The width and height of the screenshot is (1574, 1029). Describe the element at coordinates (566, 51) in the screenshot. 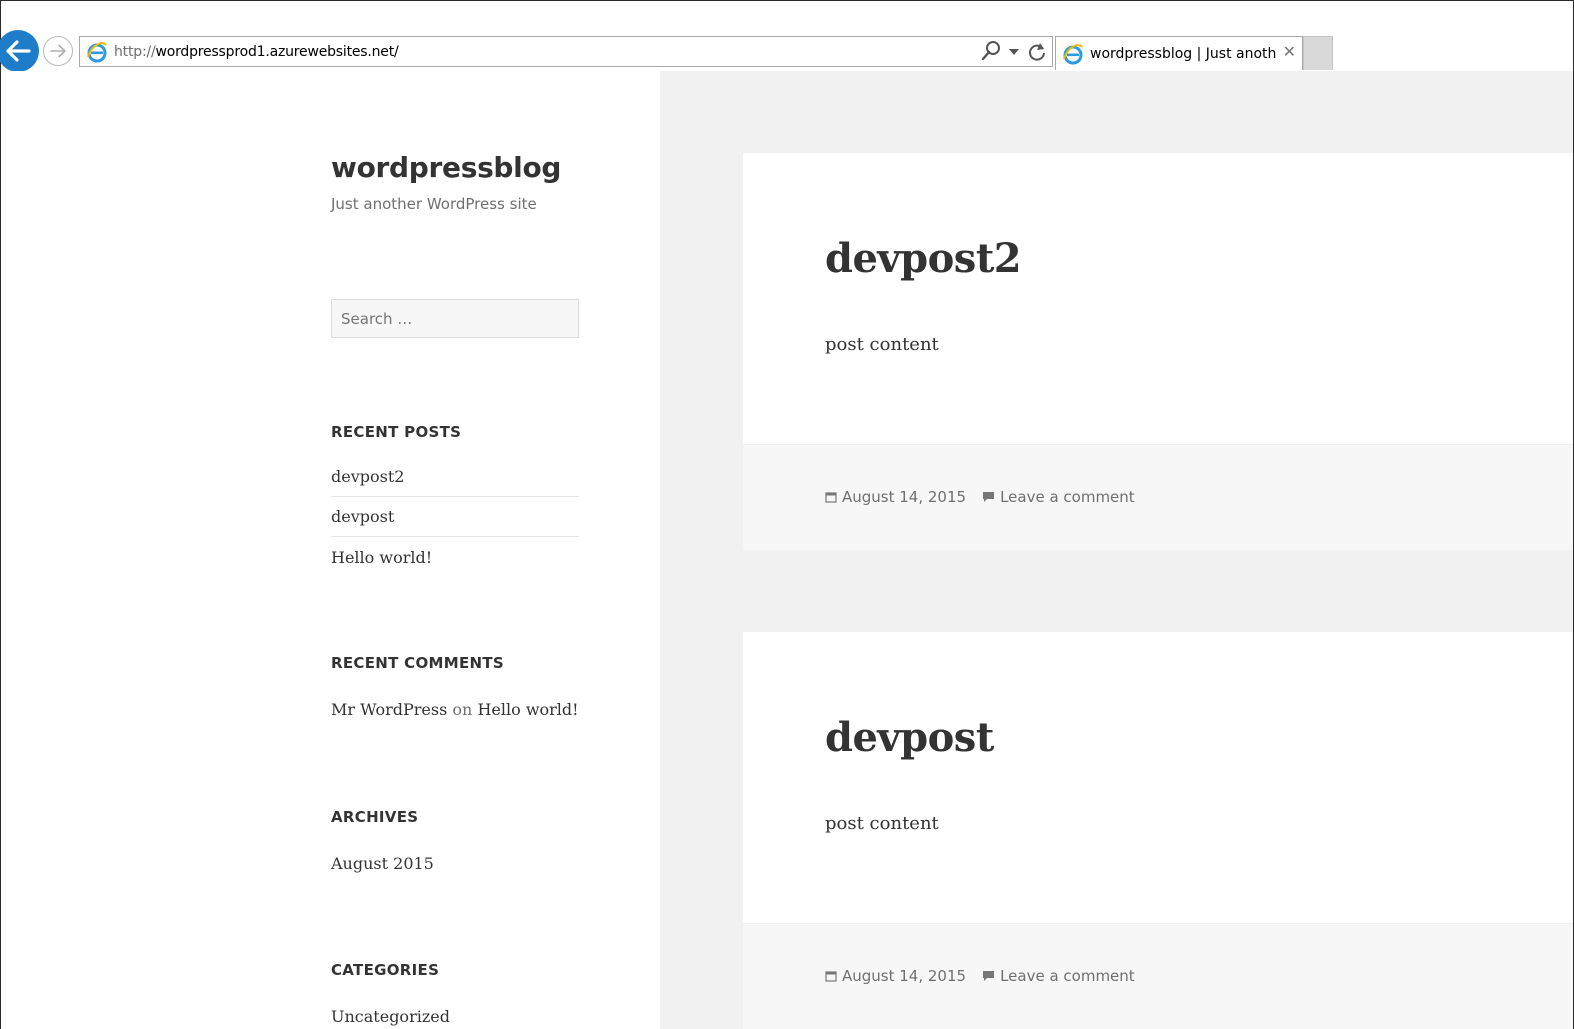

I see `address-bar: http://wordpressprod1.azurewebsites.net/` at that location.